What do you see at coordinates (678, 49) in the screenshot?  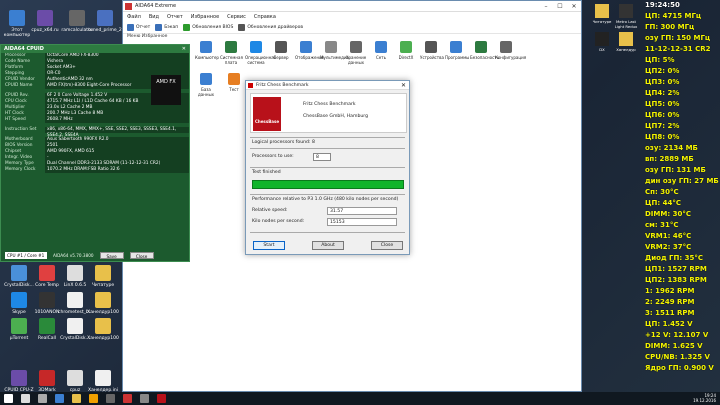 I see `osd-line: 11-12-12-31 CR2` at bounding box center [678, 49].